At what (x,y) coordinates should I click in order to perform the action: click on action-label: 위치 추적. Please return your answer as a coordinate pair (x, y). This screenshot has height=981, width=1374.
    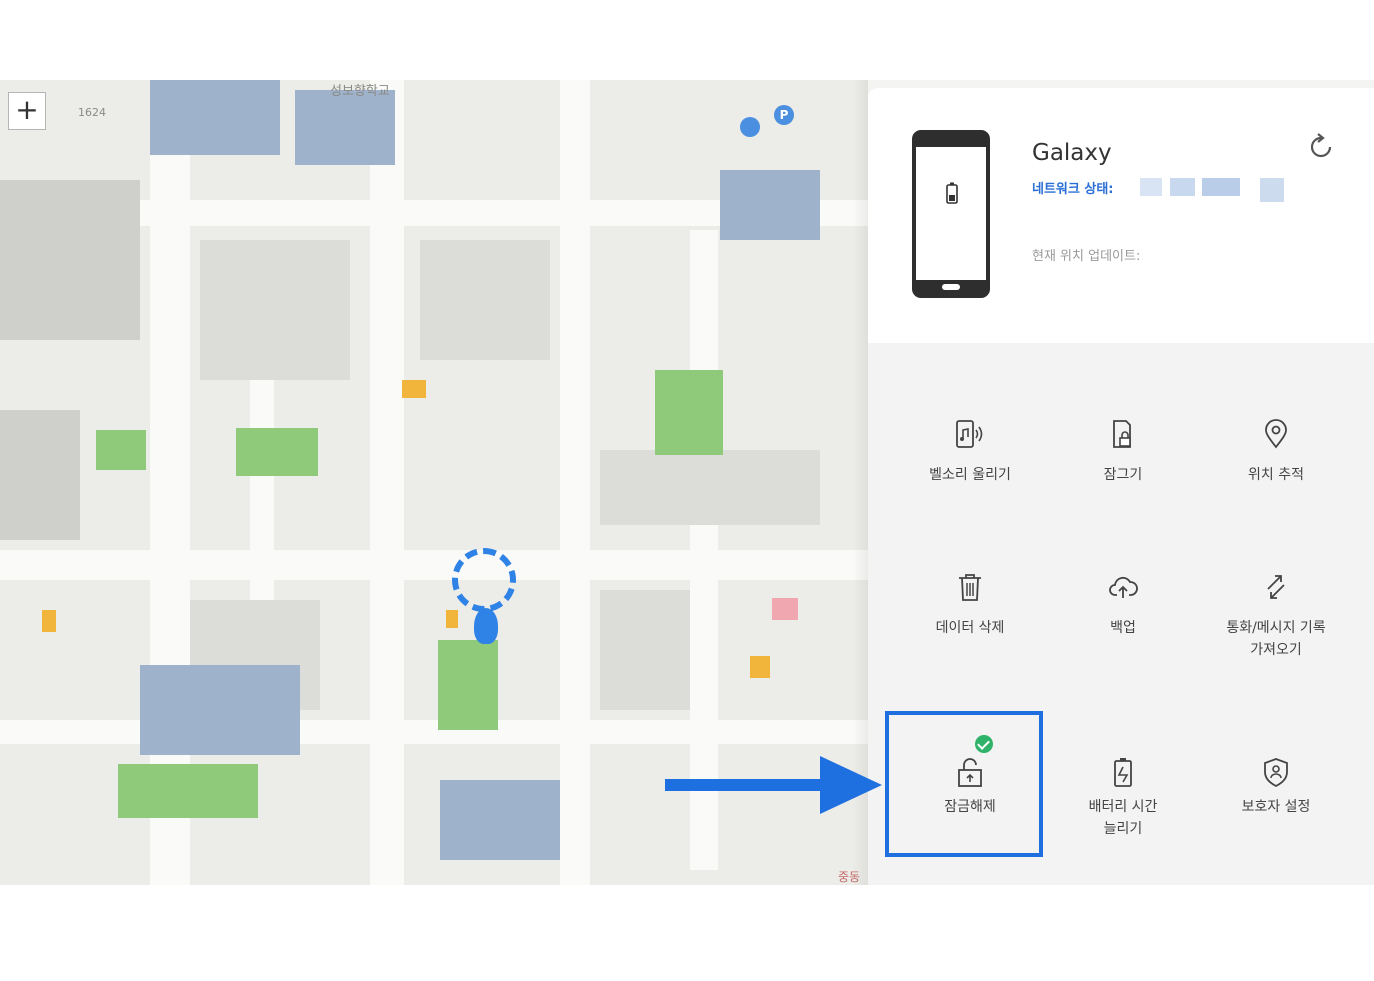
    Looking at the image, I should click on (1276, 475).